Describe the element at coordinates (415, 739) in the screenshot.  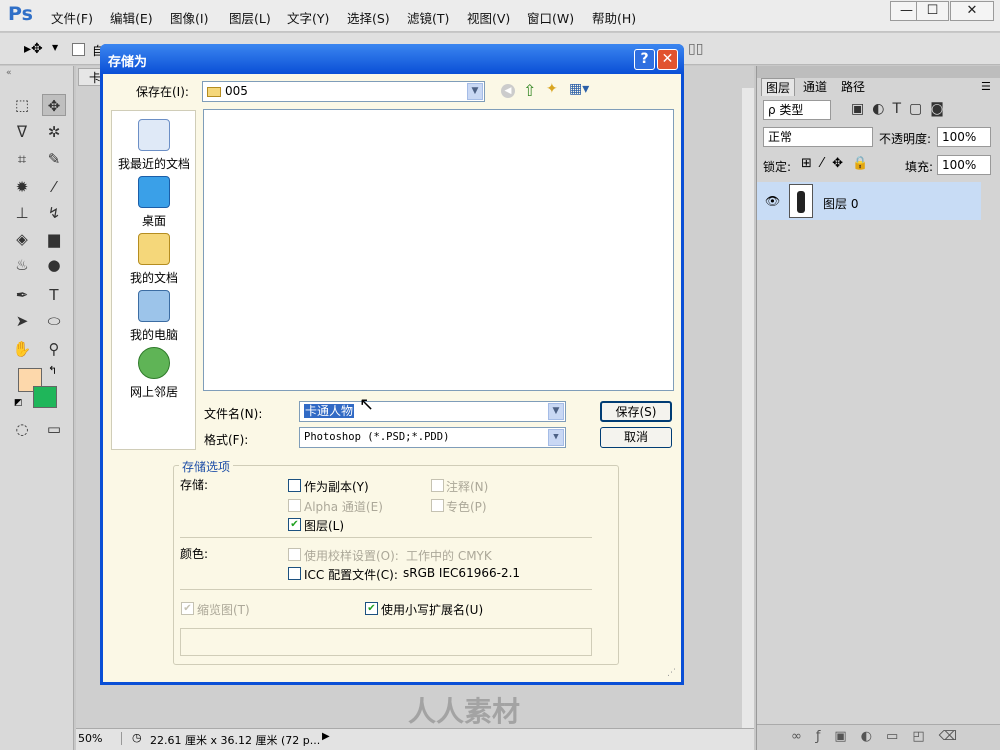
I see `status-bar: 50% ◷ 22.61 厘米 x 36.12 厘米 (72 p... ▶` at that location.